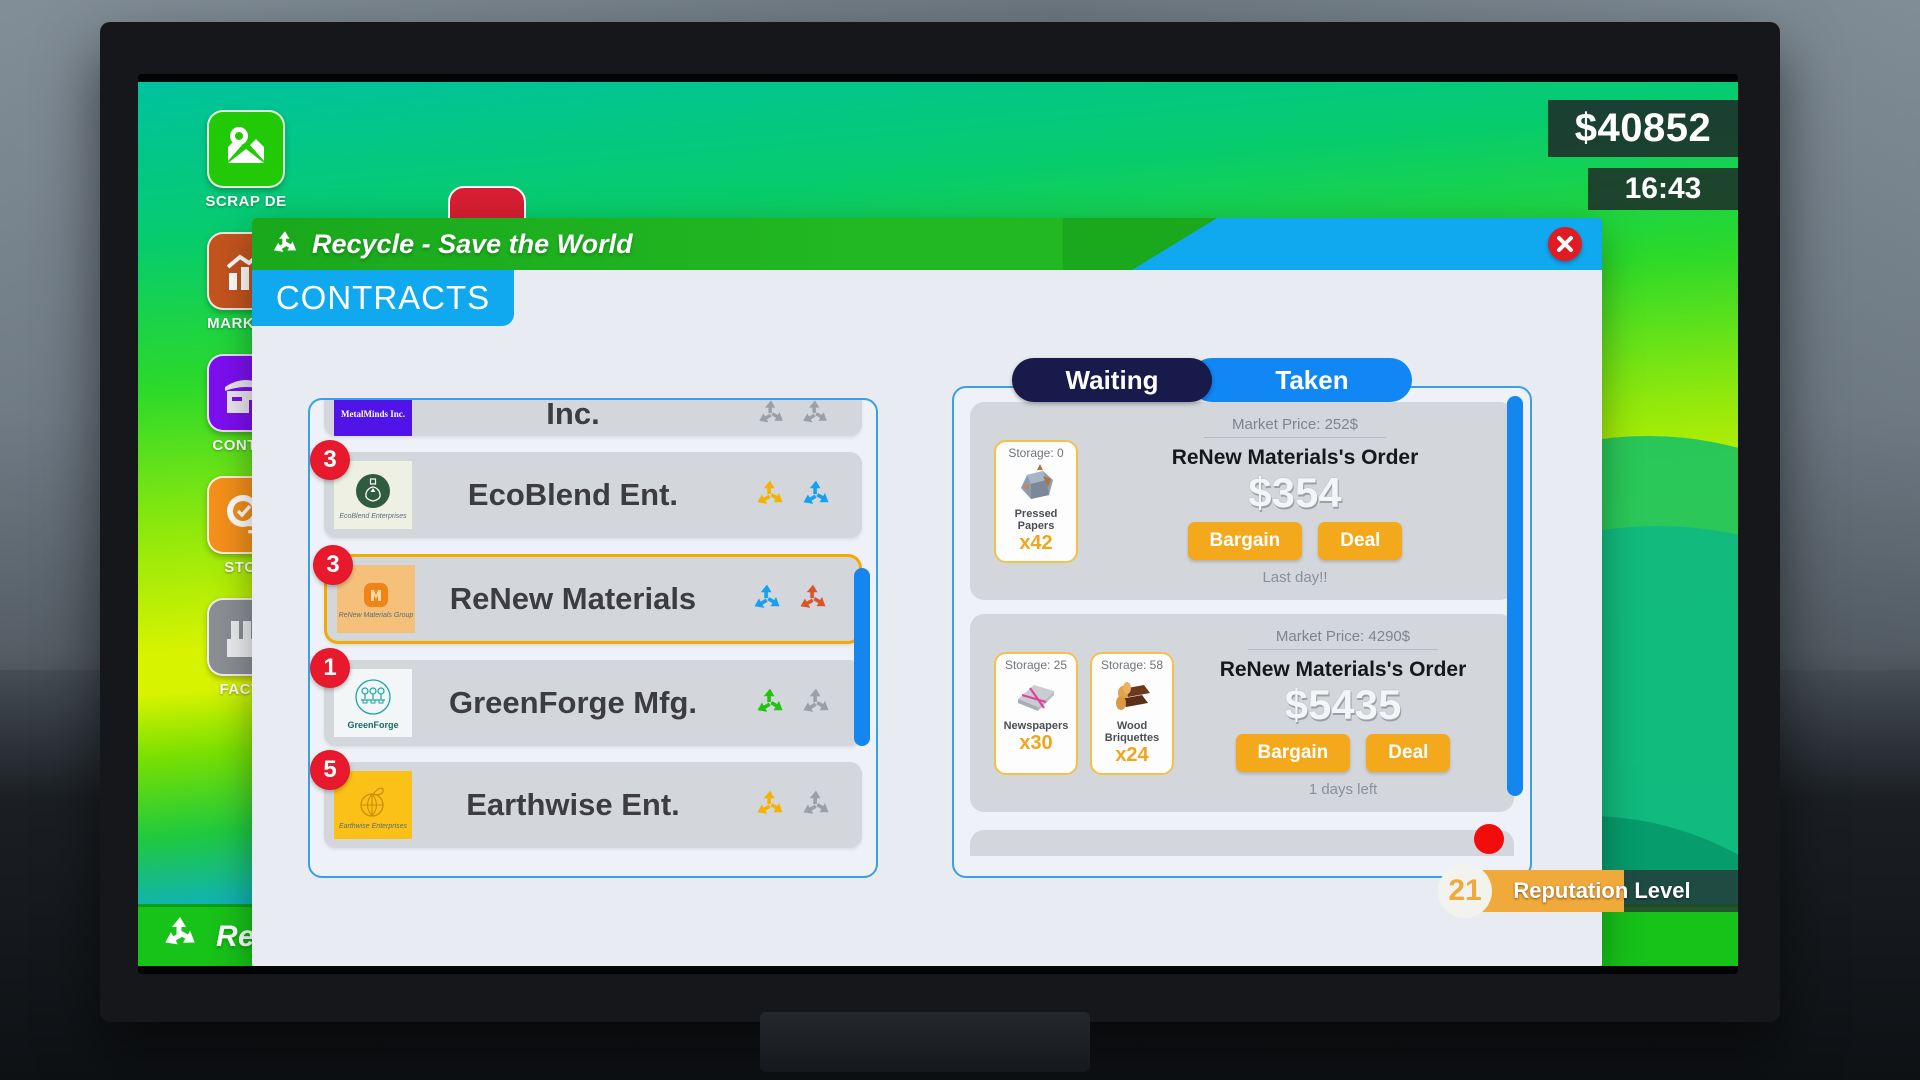 Image resolution: width=1920 pixels, height=1080 pixels. What do you see at coordinates (593, 418) in the screenshot?
I see `list-item: MetalMinds Inc. Inc.` at bounding box center [593, 418].